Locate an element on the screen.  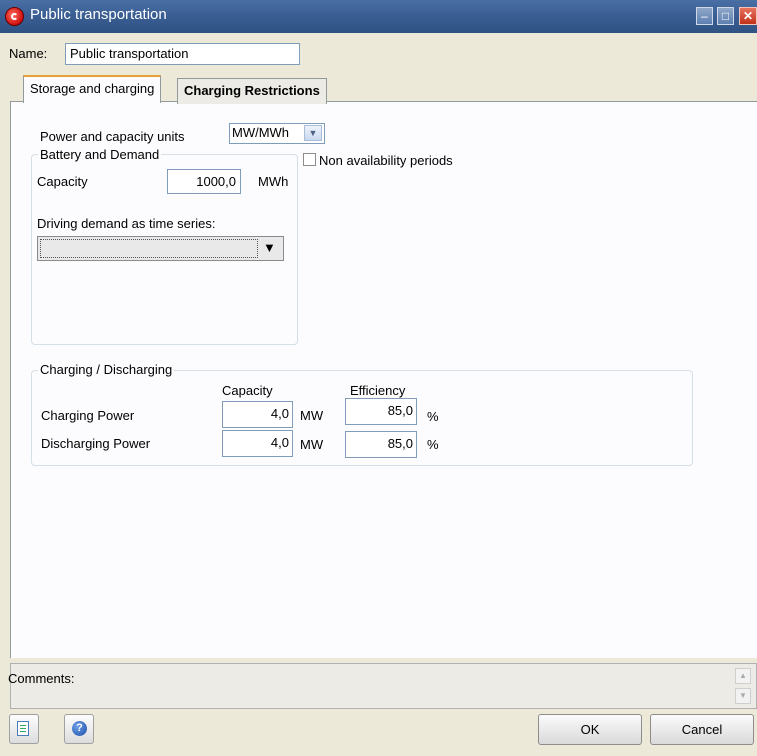
charging-efficiency-unit: % is located at coordinates (433, 416).